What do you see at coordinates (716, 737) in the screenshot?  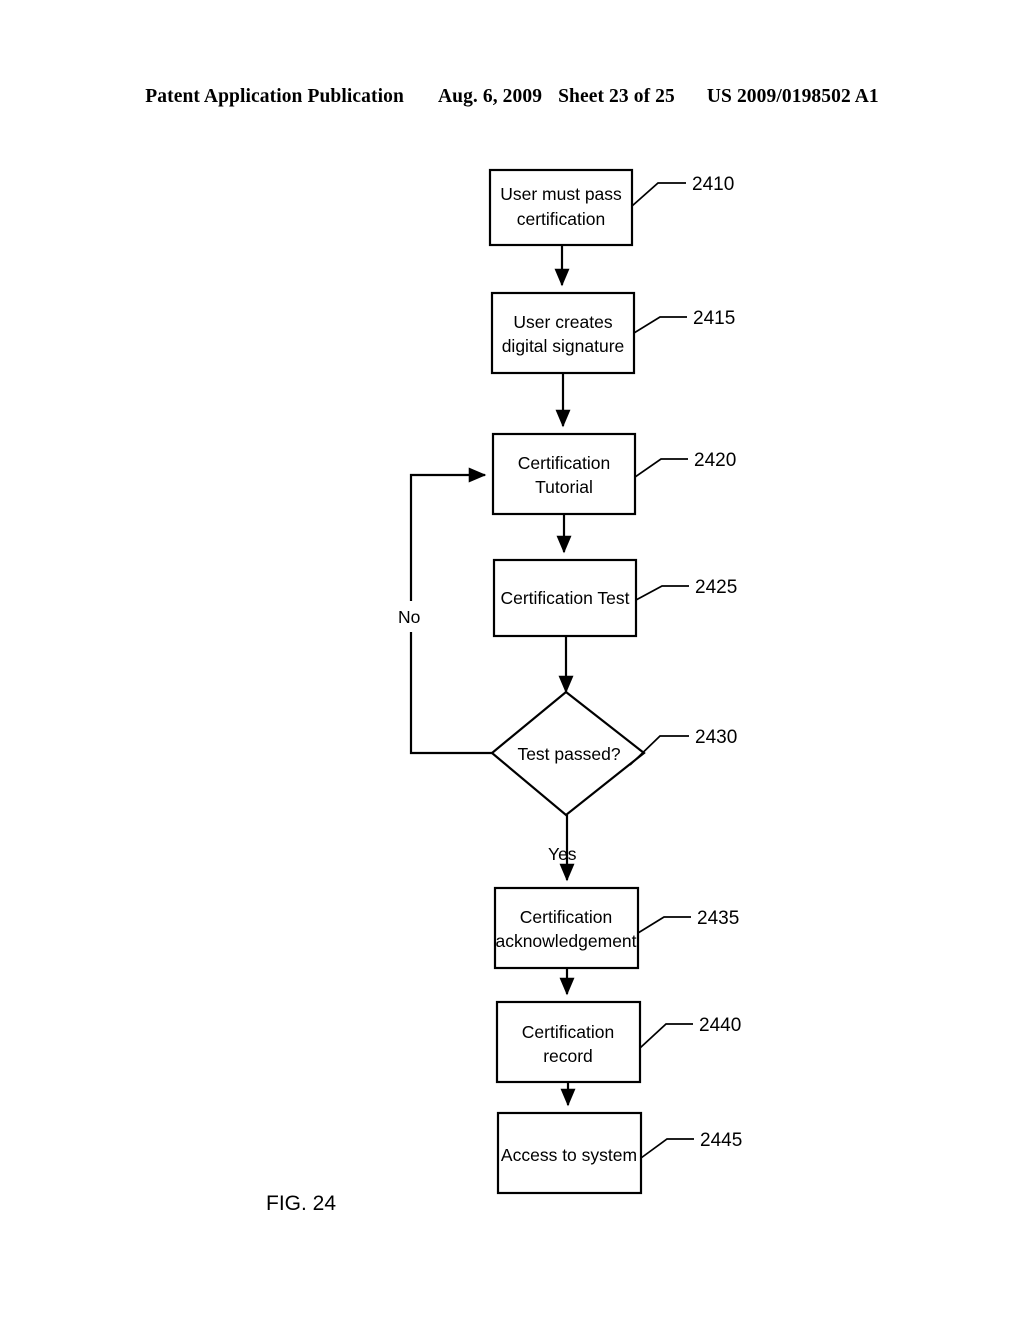 I see `ref-number-2430: 2430` at bounding box center [716, 737].